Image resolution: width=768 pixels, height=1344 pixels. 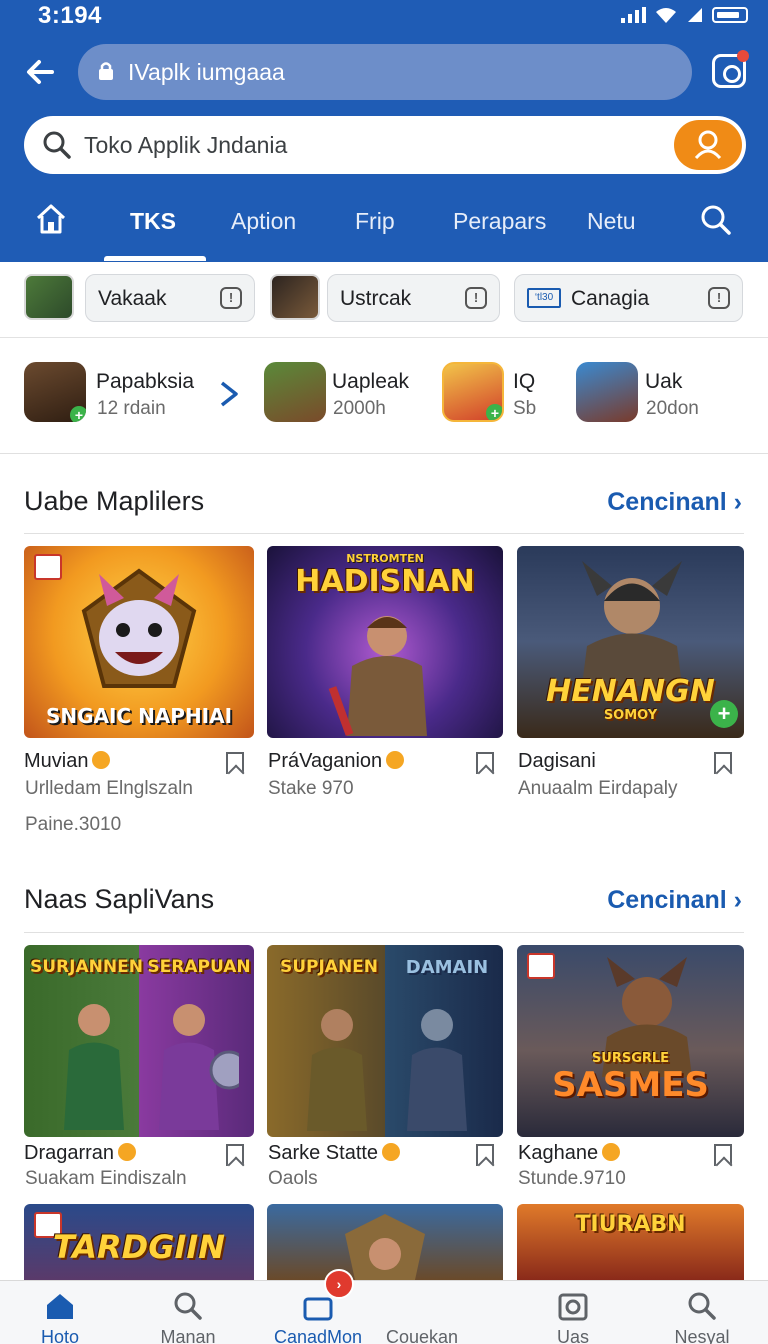 What do you see at coordinates (630, 1085) in the screenshot?
I see `card-art-title: SASMES` at bounding box center [630, 1085].